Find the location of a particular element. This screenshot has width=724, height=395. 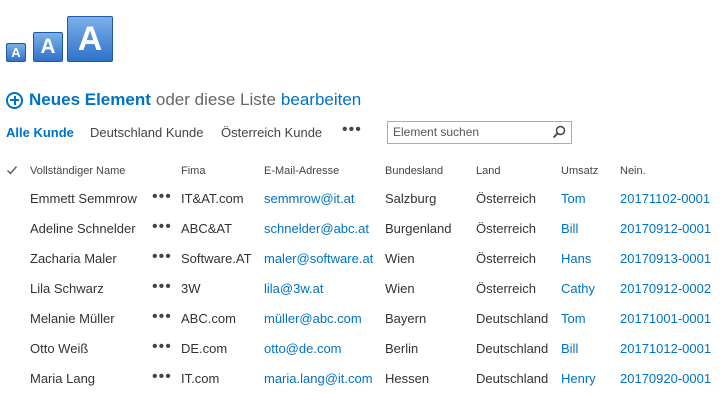

cell-bundesland: Berlin is located at coordinates (402, 348).